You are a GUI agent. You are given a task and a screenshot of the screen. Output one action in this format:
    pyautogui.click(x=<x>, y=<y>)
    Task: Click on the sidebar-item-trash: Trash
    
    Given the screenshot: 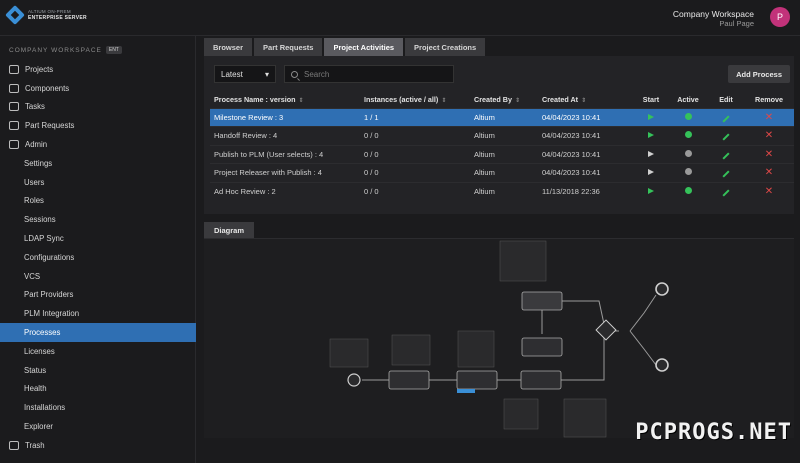 What is the action you would take?
    pyautogui.click(x=98, y=445)
    